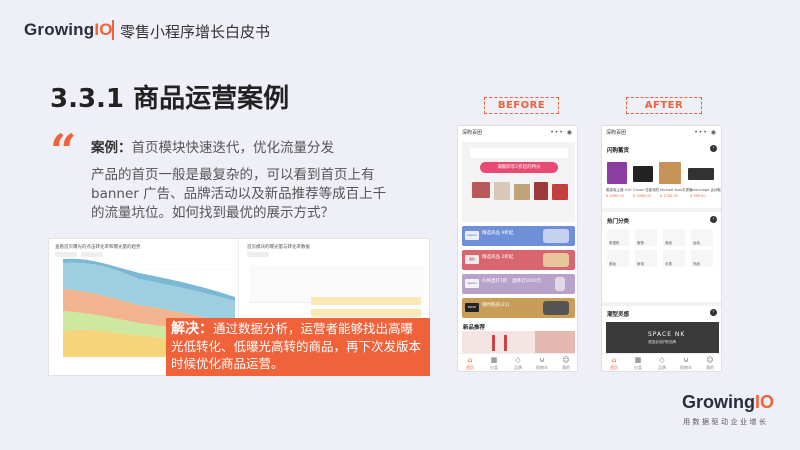  Describe the element at coordinates (63, 151) in the screenshot. I see `quote-icon: “` at that location.